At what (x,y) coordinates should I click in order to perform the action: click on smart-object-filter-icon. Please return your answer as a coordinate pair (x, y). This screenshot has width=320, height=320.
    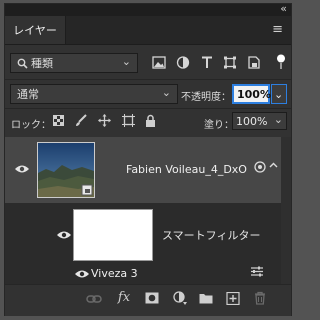
    Looking at the image, I should click on (254, 62).